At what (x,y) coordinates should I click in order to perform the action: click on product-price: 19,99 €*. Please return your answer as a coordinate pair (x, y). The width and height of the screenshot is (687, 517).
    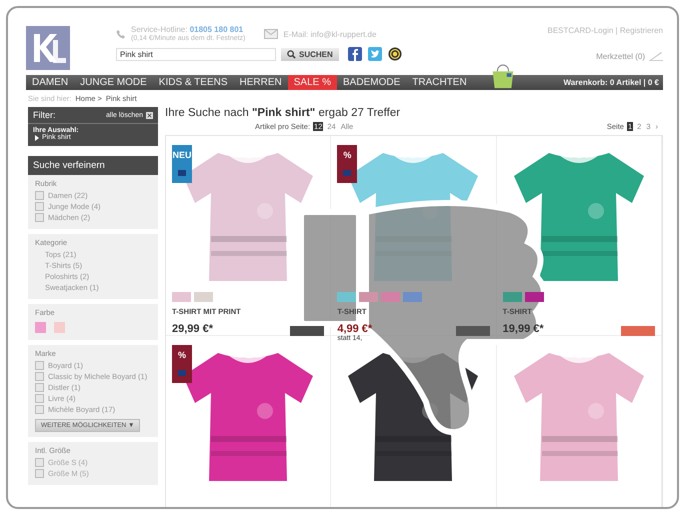
    Looking at the image, I should click on (523, 329).